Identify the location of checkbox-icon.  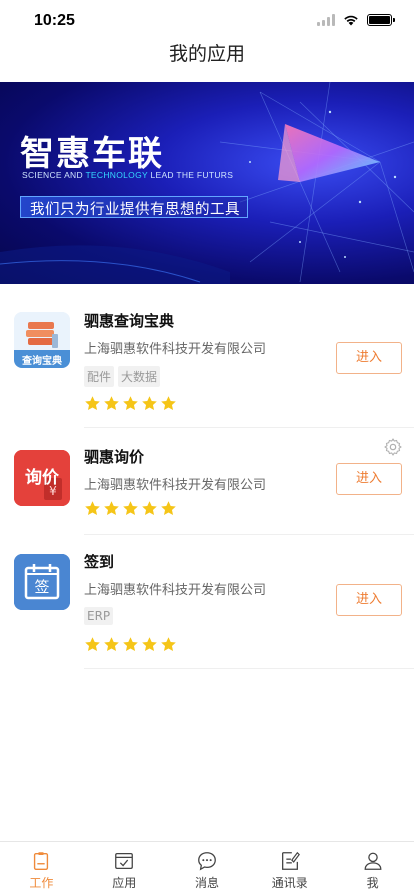
(124, 861).